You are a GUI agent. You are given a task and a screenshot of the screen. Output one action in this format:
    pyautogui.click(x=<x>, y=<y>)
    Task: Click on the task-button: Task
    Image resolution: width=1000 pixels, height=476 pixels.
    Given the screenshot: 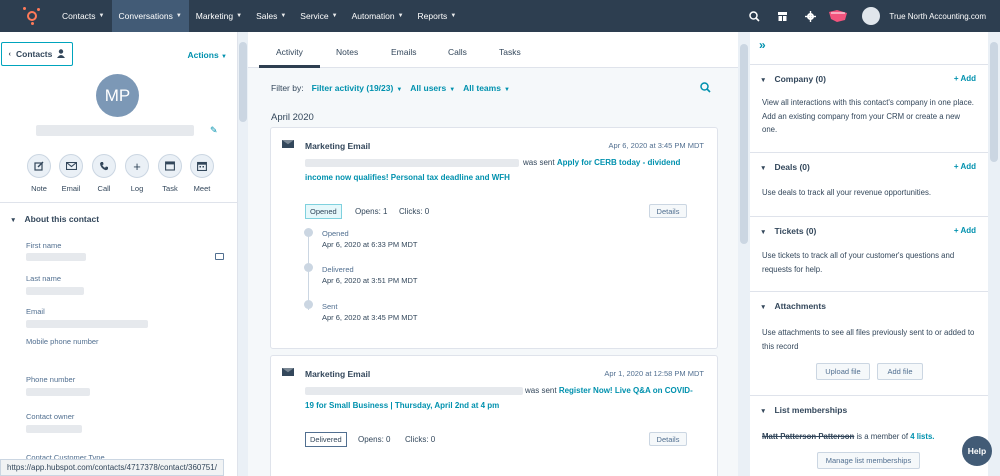 What is the action you would take?
    pyautogui.click(x=170, y=173)
    